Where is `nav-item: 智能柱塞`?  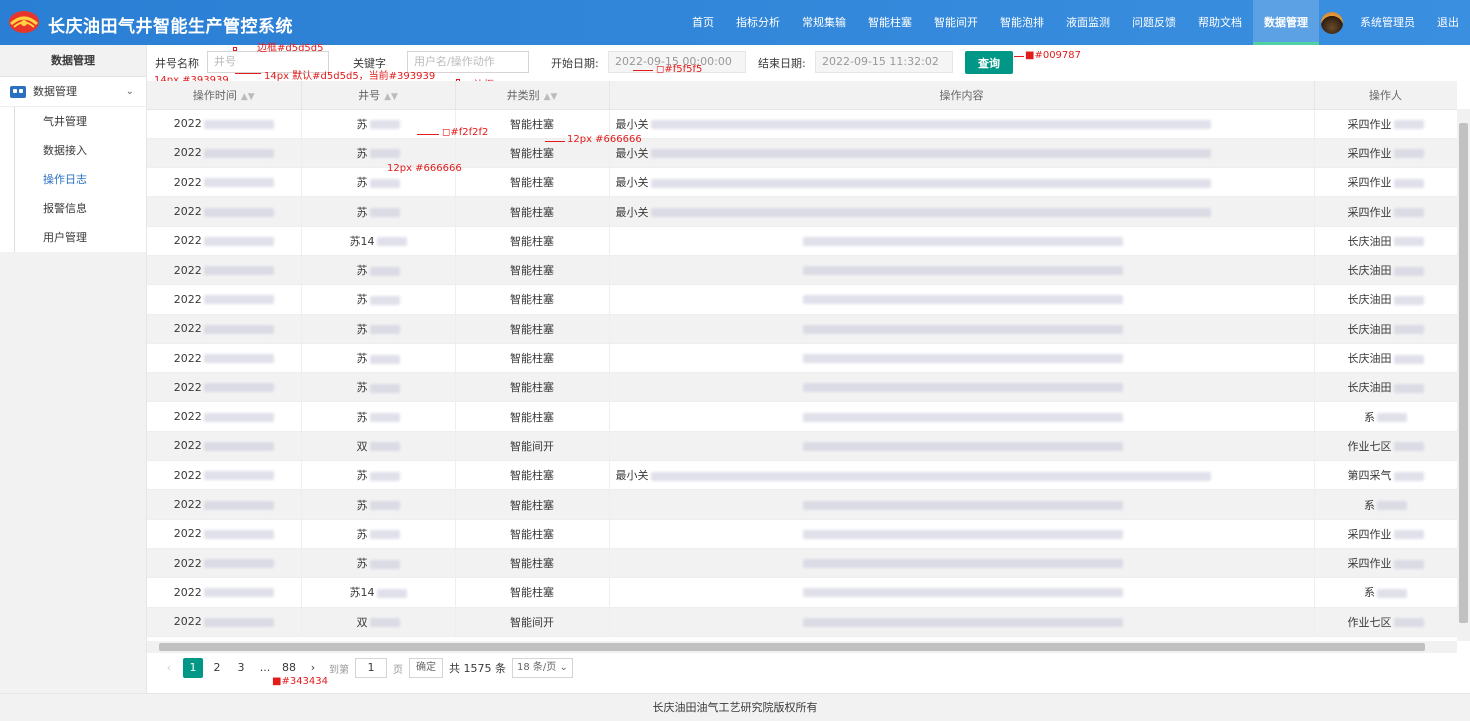
nav-item: 智能柱塞 is located at coordinates (890, 22).